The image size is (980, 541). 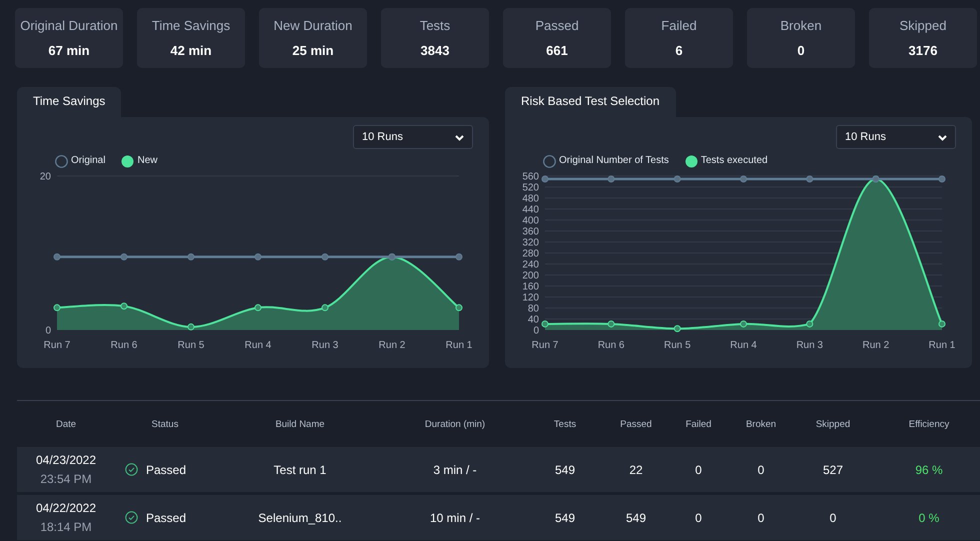 What do you see at coordinates (929, 469) in the screenshot?
I see `efficiency-cell: 96 %` at bounding box center [929, 469].